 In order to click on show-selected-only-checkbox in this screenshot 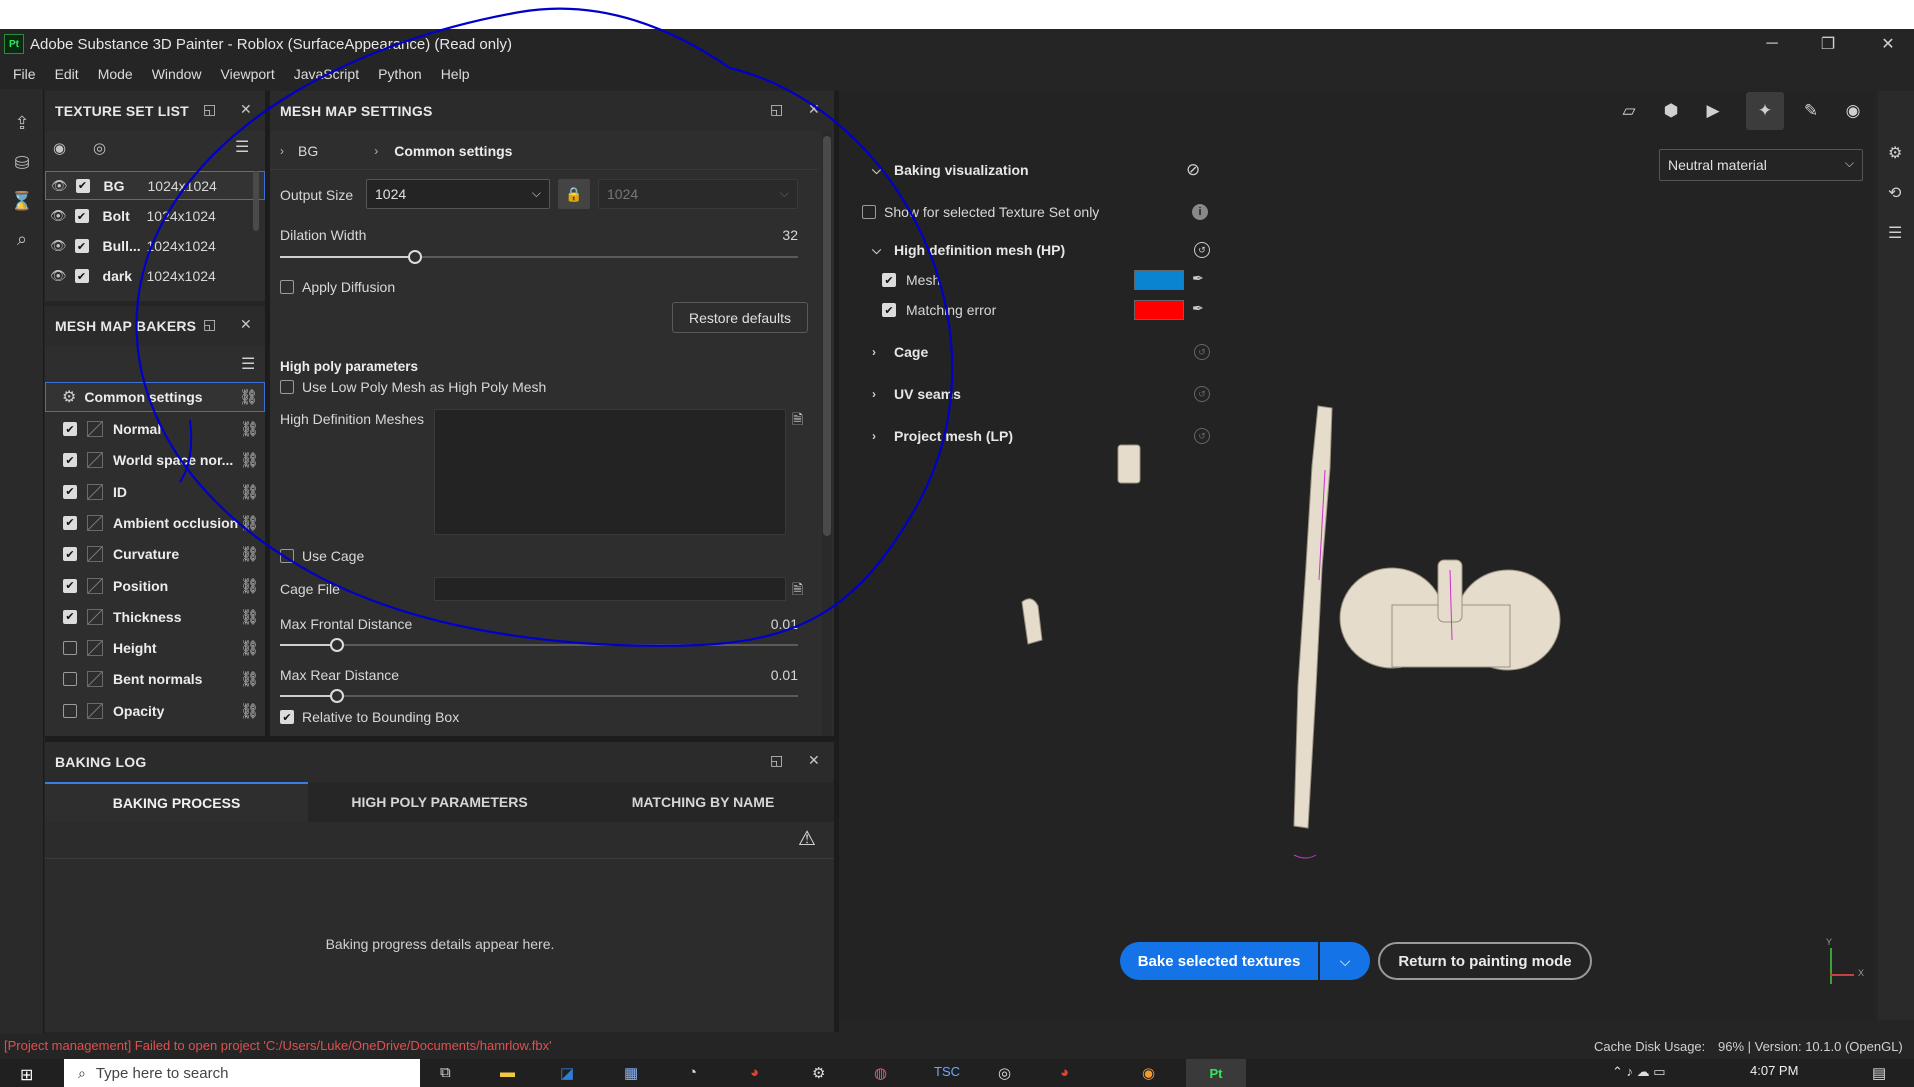, I will do `click(869, 212)`.